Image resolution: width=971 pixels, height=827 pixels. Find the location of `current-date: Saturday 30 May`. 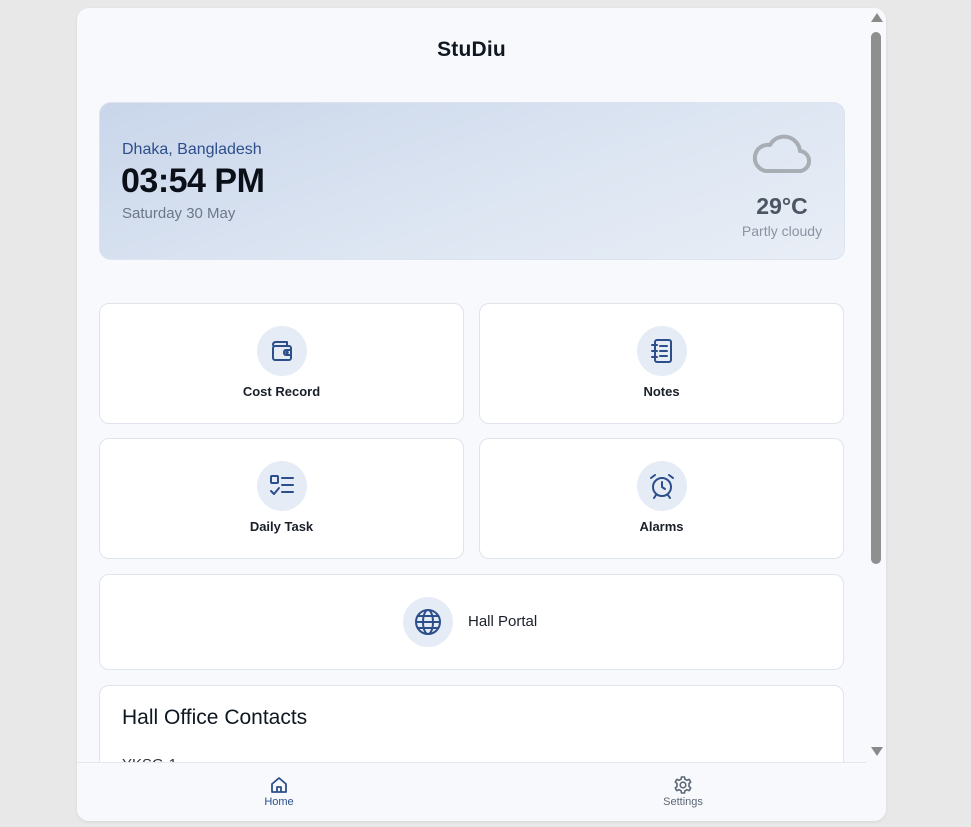

current-date: Saturday 30 May is located at coordinates (179, 213).